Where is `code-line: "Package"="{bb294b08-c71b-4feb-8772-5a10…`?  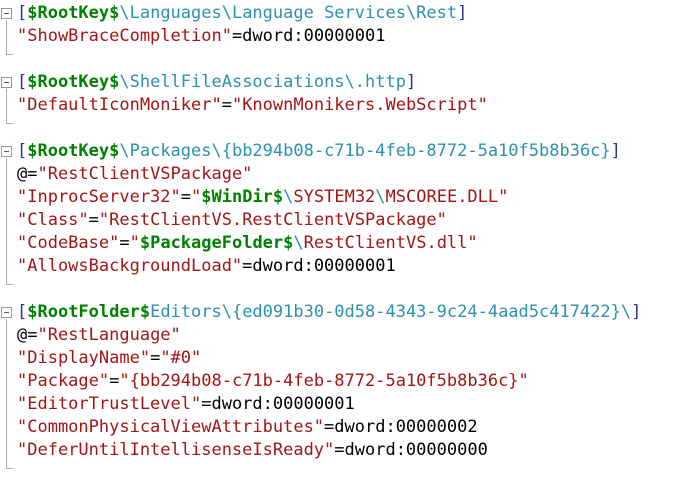
code-line: "Package"="{bb294b08-c71b-4feb-8772-5a10… is located at coordinates (352, 381).